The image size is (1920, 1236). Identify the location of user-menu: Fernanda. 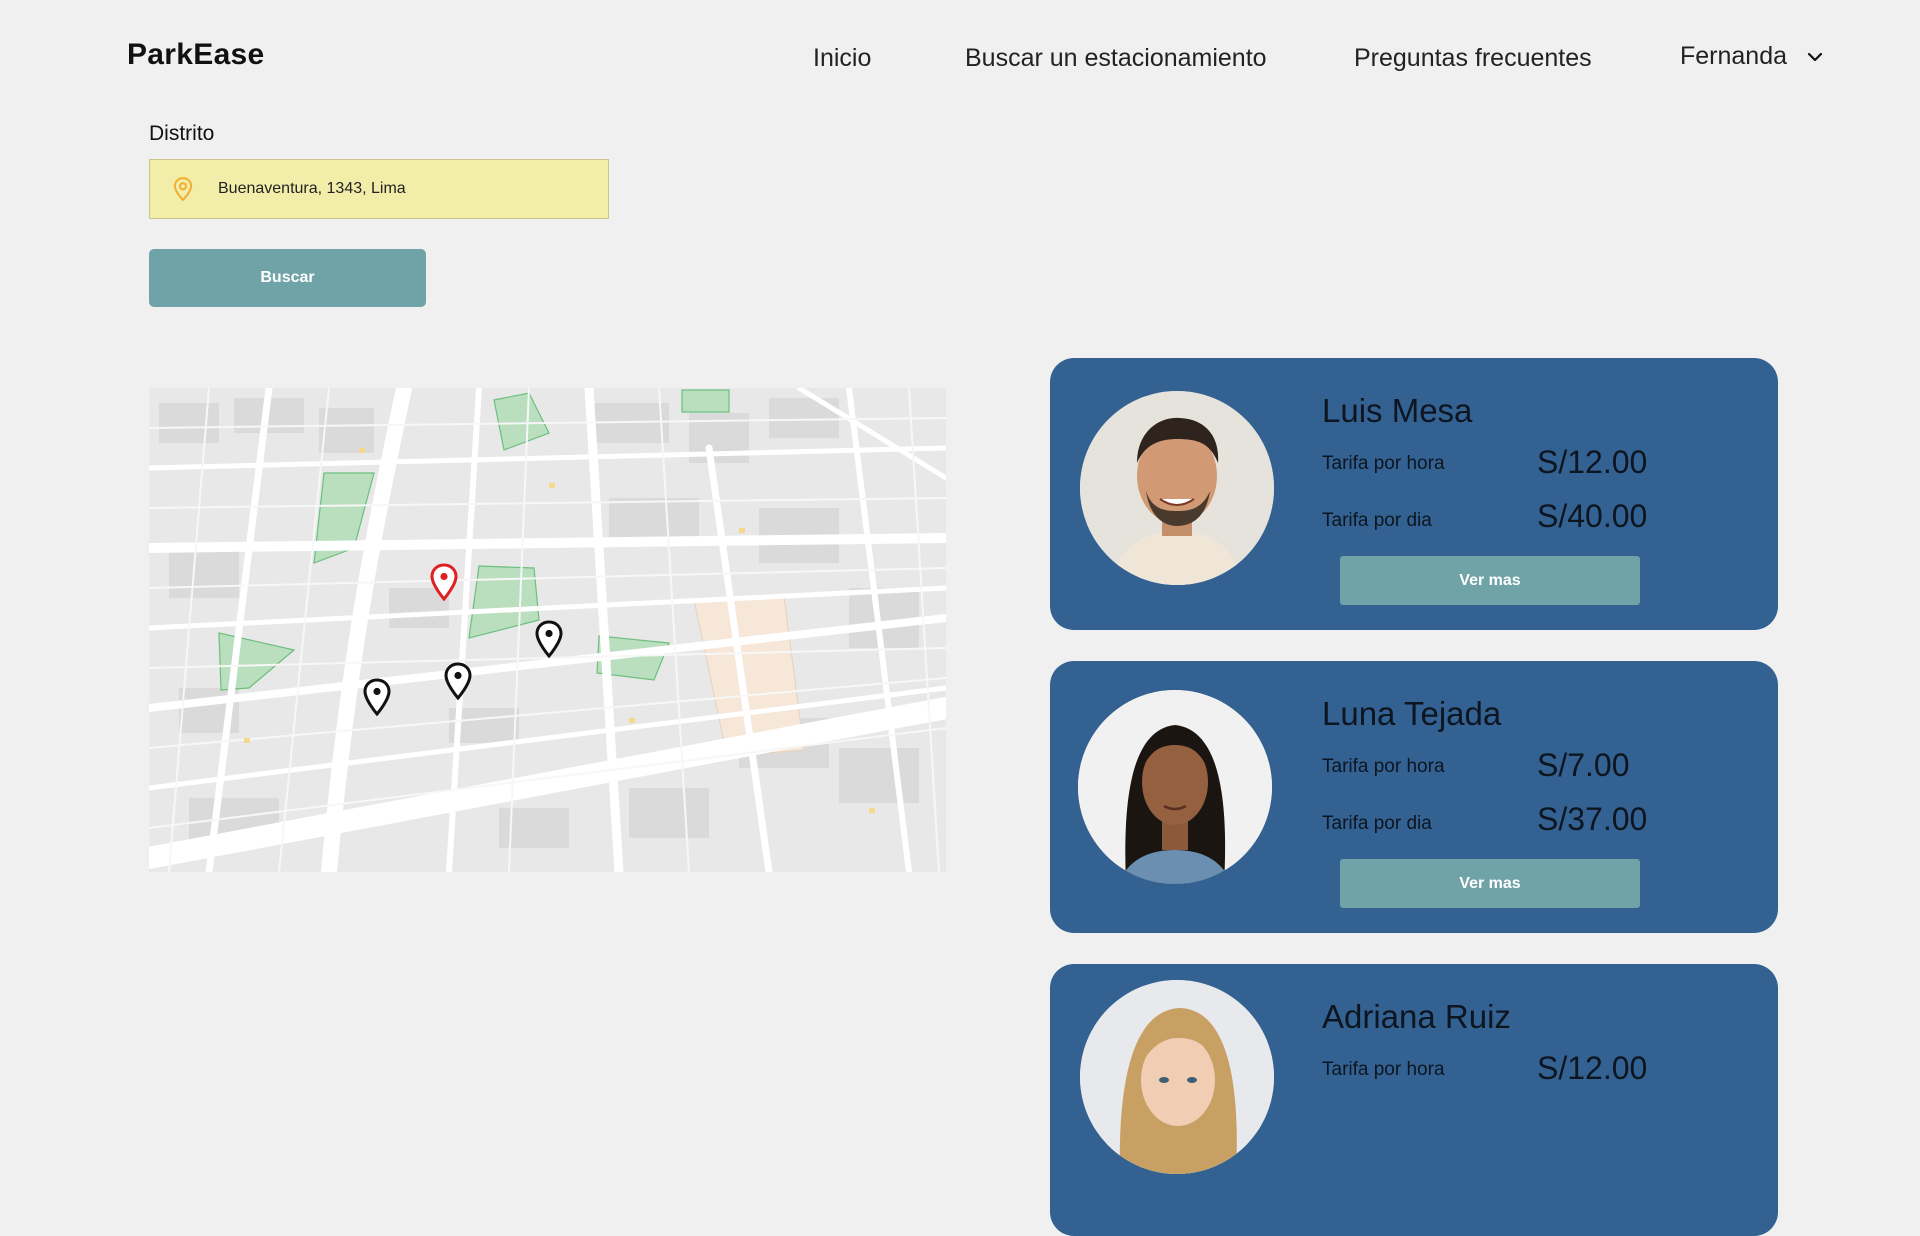
(1752, 56).